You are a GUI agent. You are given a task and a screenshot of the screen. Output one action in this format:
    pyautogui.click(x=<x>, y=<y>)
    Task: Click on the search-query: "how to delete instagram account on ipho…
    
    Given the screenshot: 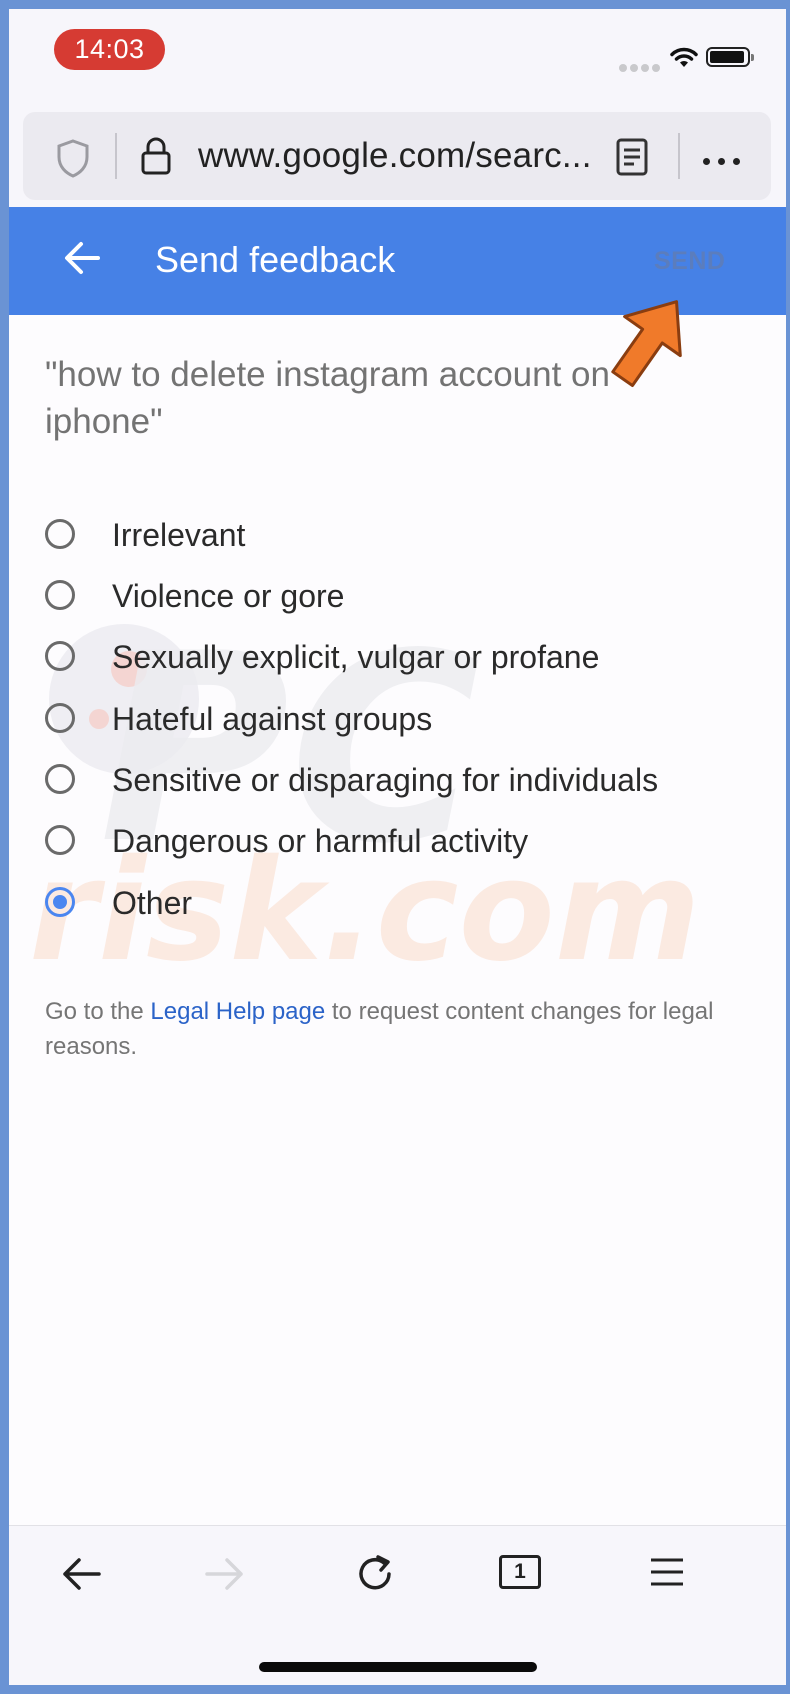 What is the action you would take?
    pyautogui.click(x=327, y=398)
    